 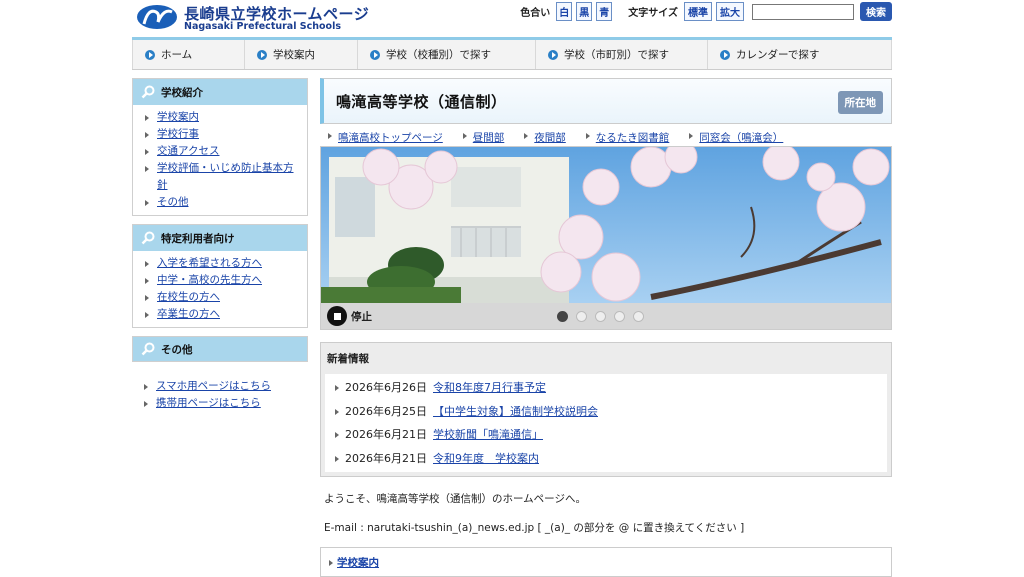 What do you see at coordinates (653, 13) in the screenshot?
I see `font-size-label: 文字サイズ` at bounding box center [653, 13].